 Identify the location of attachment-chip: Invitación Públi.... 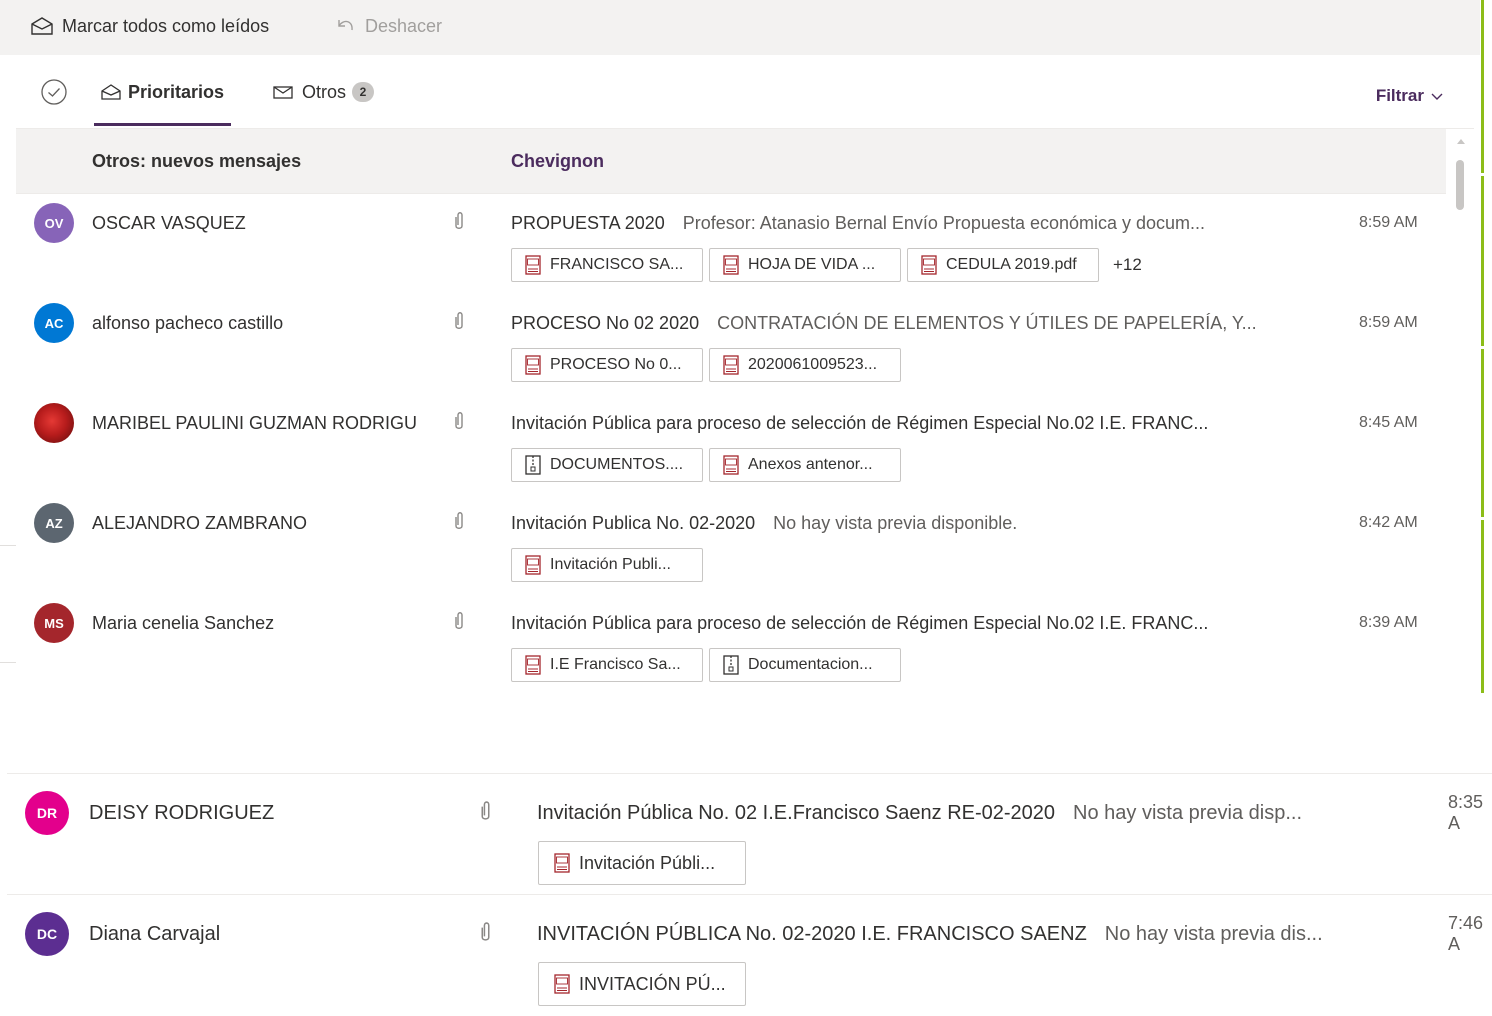
(642, 863).